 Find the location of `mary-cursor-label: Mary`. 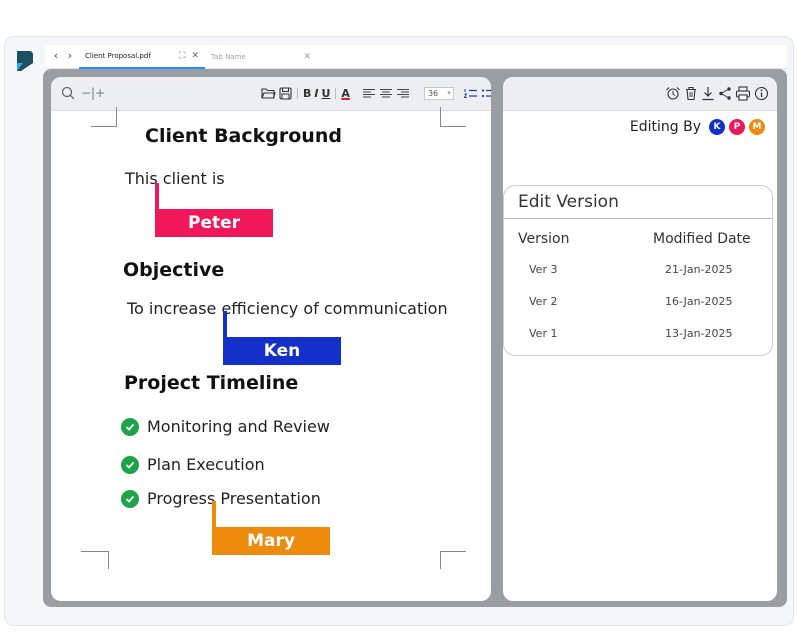

mary-cursor-label: Mary is located at coordinates (271, 541).